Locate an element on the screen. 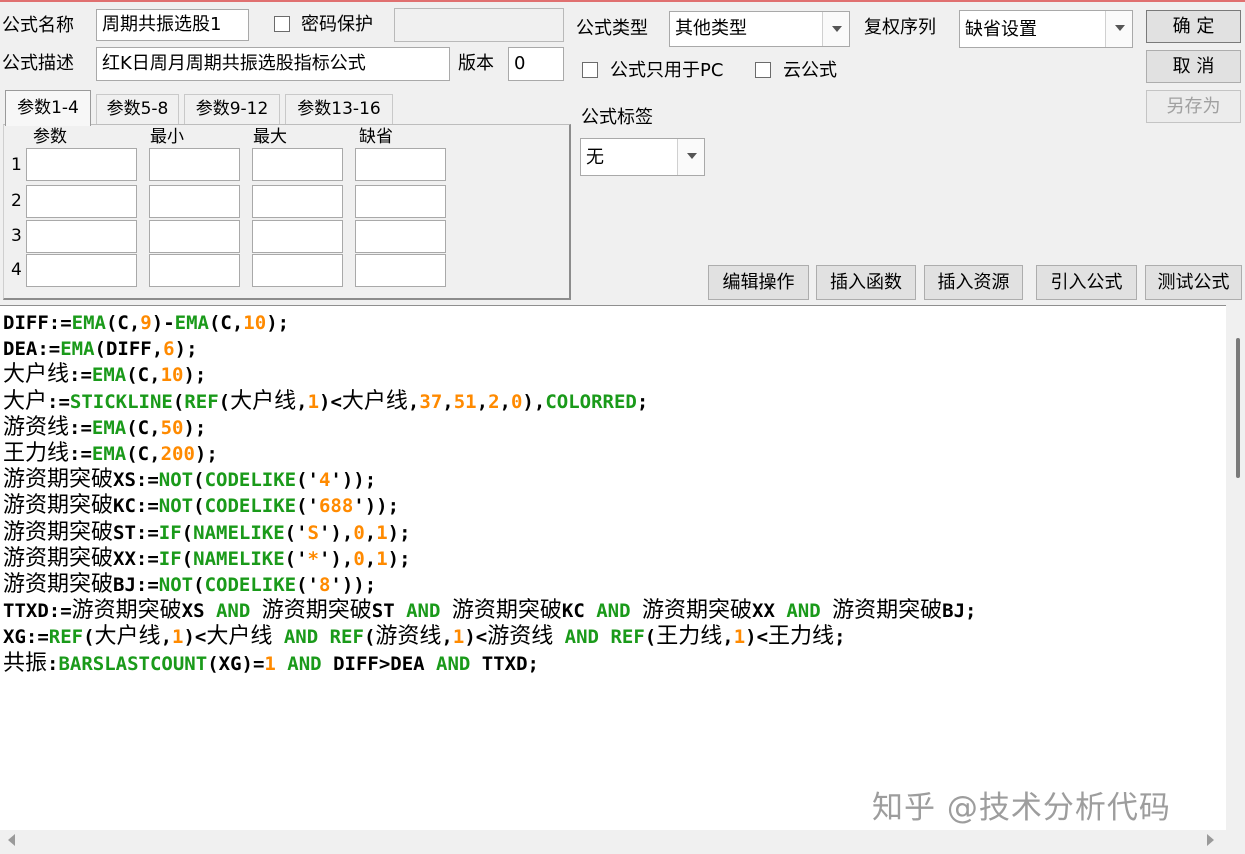 Image resolution: width=1245 pixels, height=854 pixels. tab-params-1-4: 参数1-4 is located at coordinates (48, 108).